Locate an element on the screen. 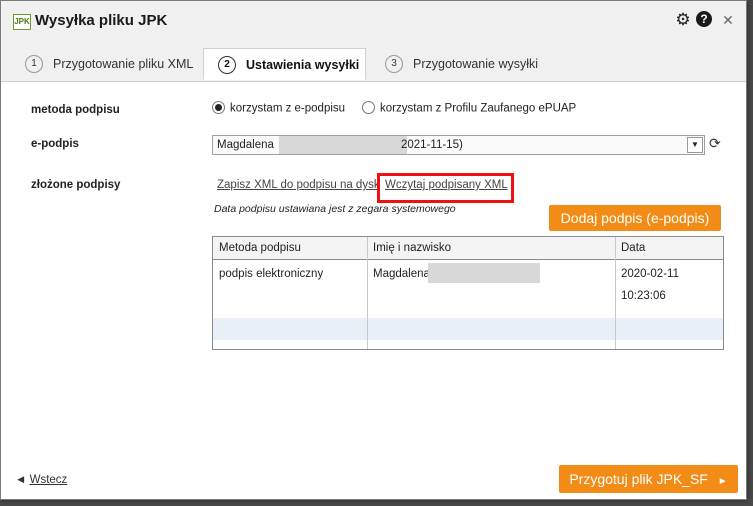 The height and width of the screenshot is (506, 753). step-number: 1 is located at coordinates (34, 63).